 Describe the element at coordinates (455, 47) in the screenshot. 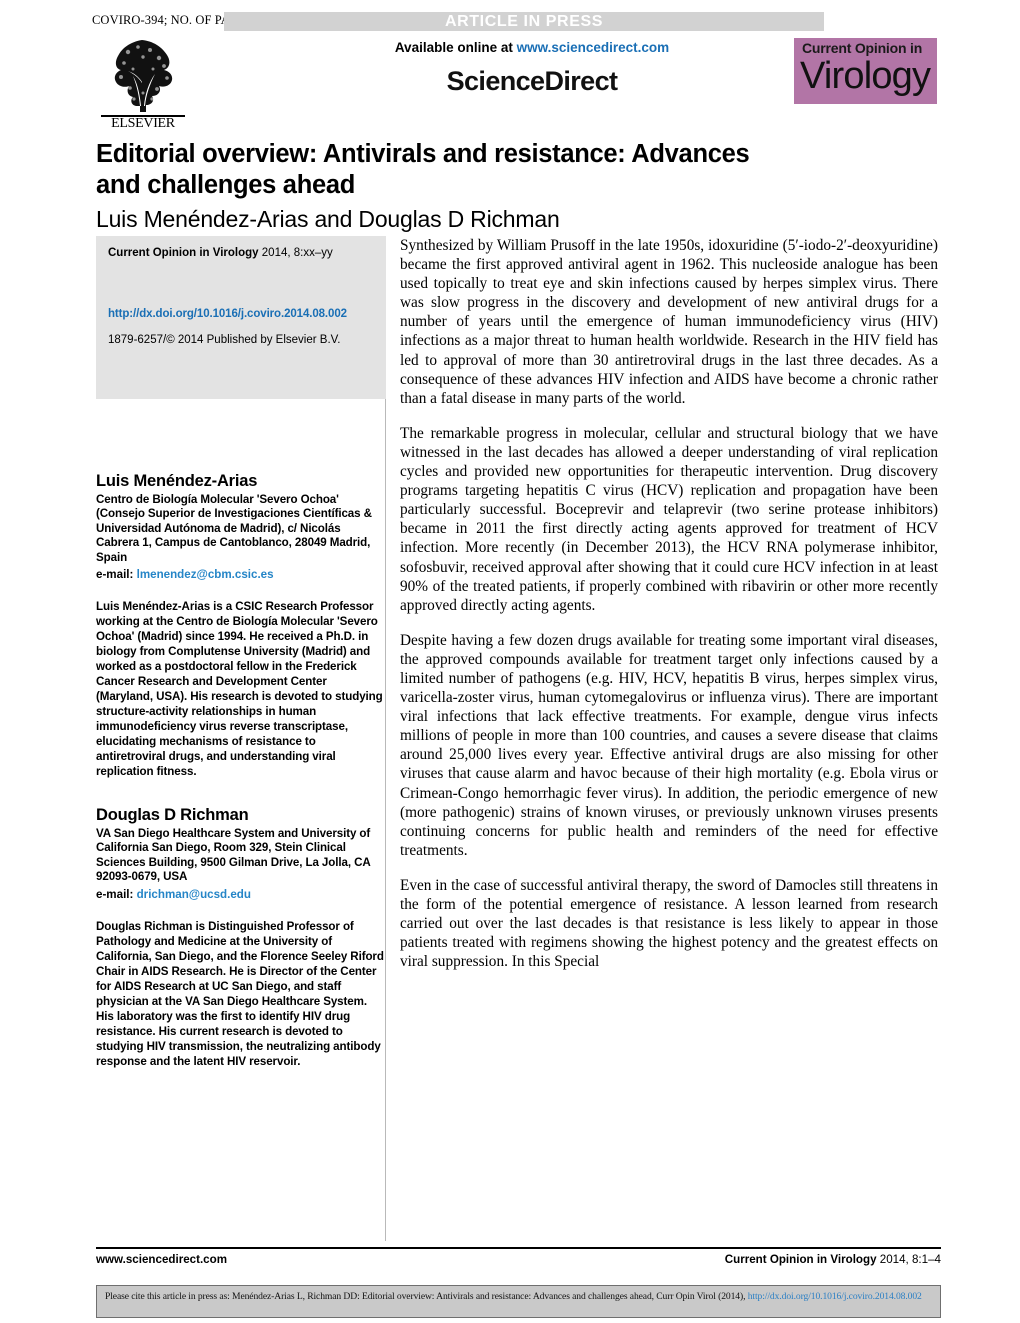

I see `available-online-prefix: Available online at` at that location.